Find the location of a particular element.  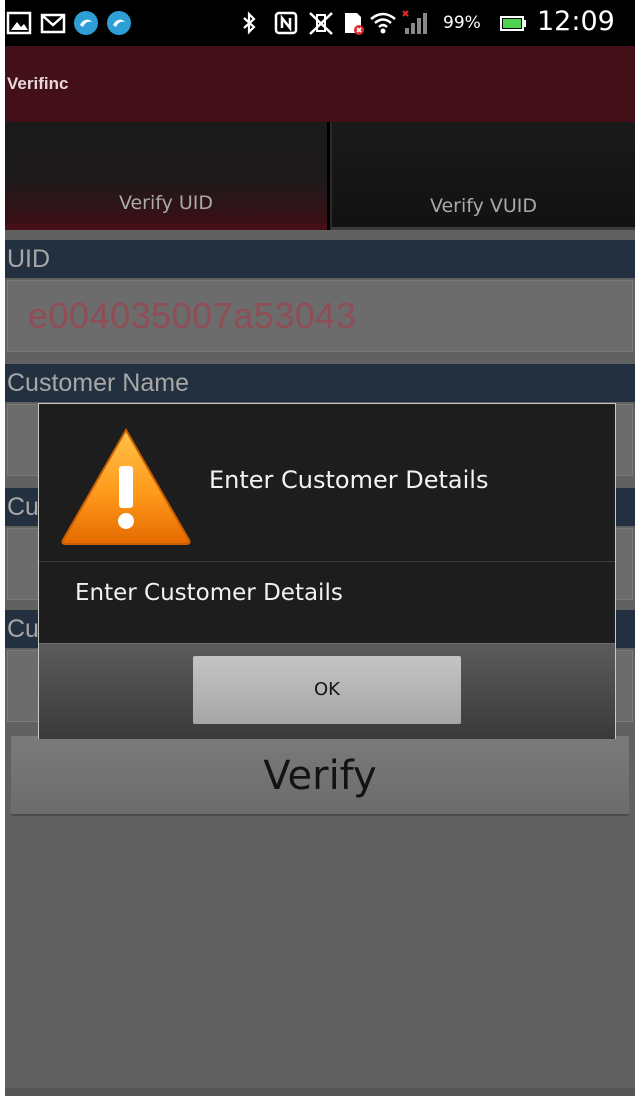

app-title: Verifinc is located at coordinates (38, 83).